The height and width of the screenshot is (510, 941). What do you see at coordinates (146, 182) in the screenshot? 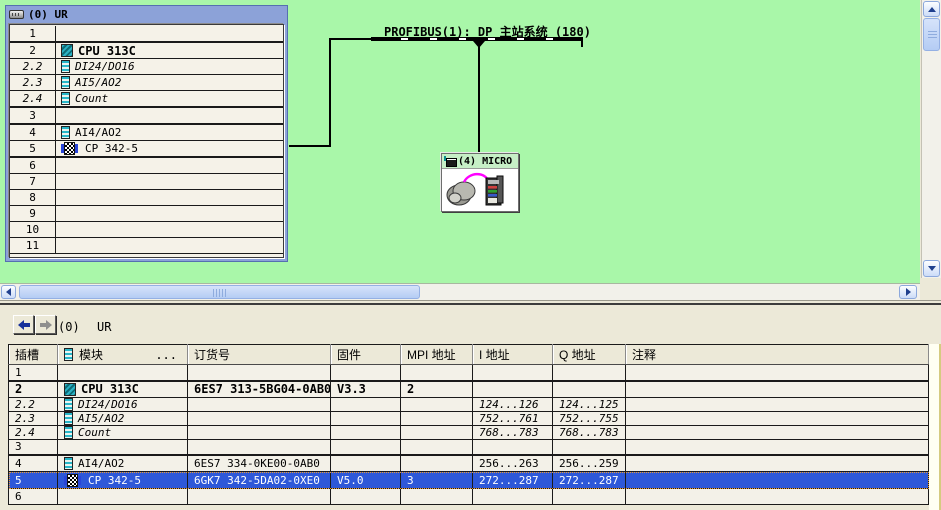
I see `rack-row-7: 7` at bounding box center [146, 182].